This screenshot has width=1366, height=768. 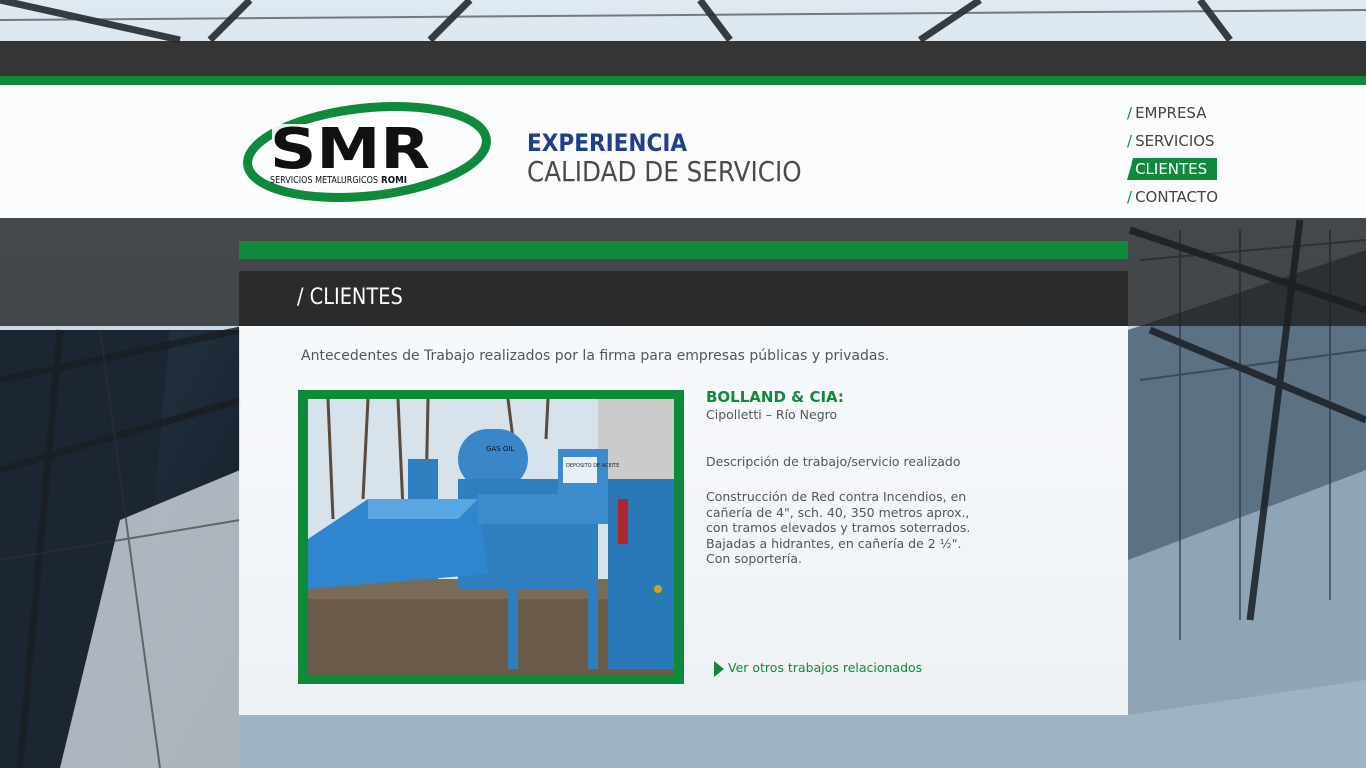 I want to click on top-dark-bar, so click(x=683, y=58).